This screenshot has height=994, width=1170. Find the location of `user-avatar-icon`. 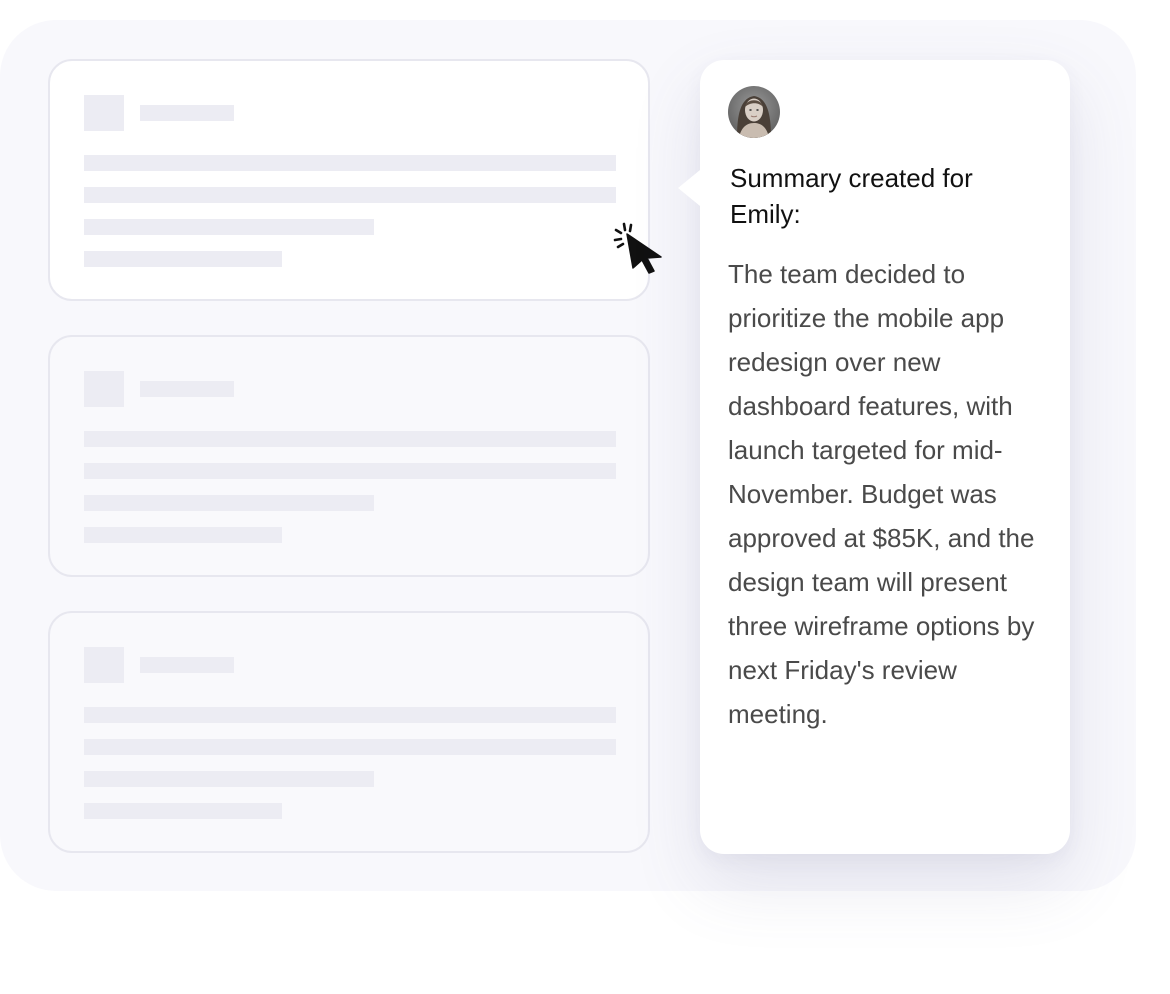

user-avatar-icon is located at coordinates (754, 112).